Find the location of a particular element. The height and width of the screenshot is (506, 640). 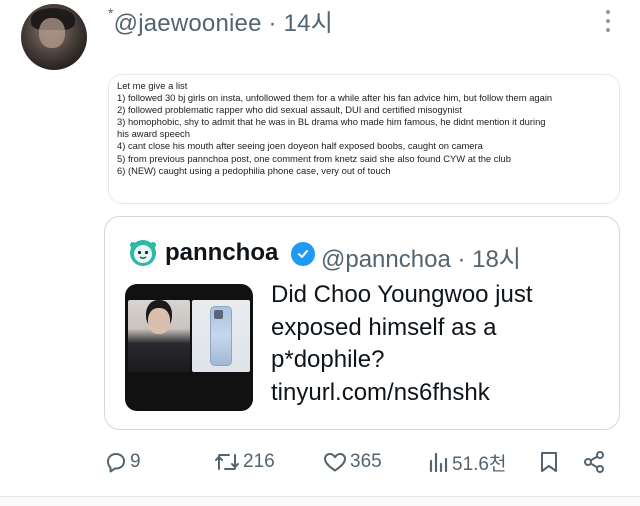

views-count: 51.6천 is located at coordinates (479, 464).